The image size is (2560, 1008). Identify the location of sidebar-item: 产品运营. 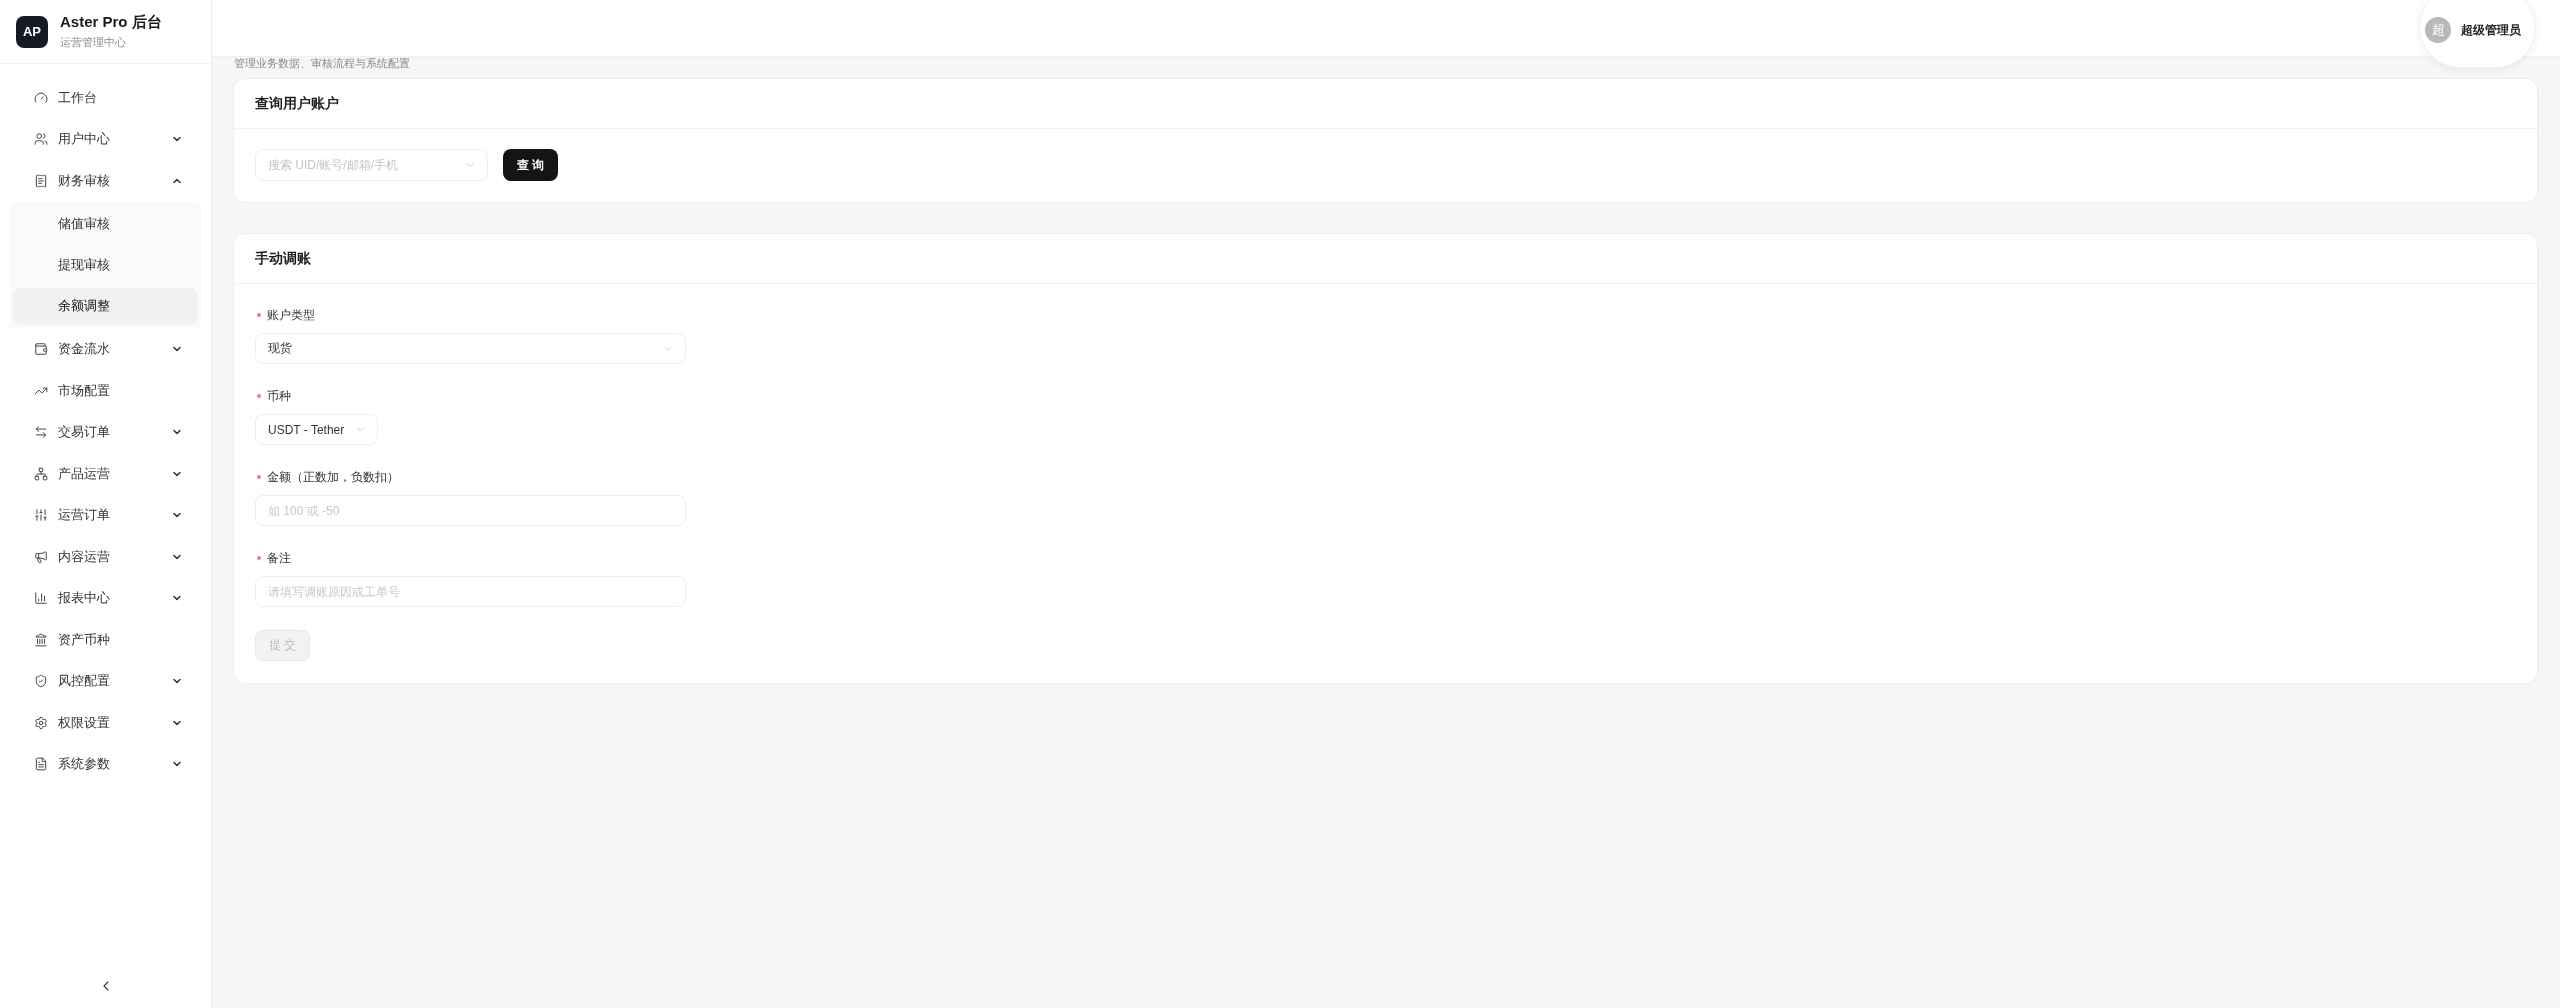
(105, 474).